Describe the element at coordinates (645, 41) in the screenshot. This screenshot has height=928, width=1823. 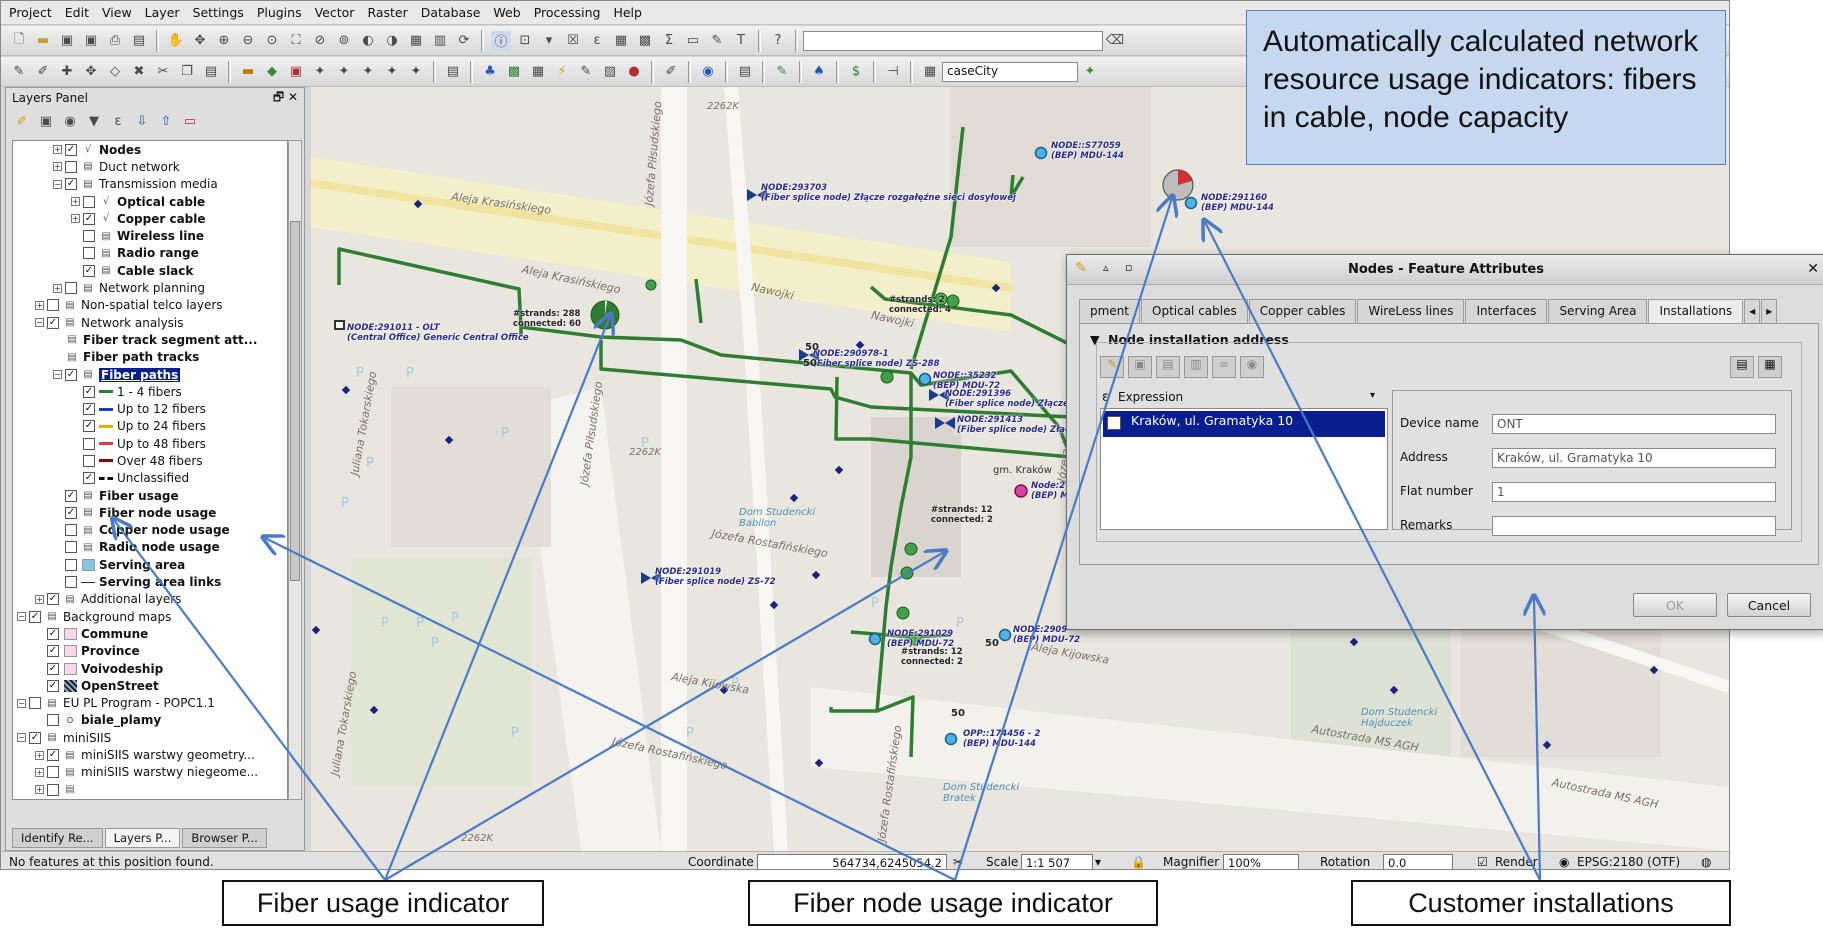
I see `field-calculator-icon: ▩` at that location.